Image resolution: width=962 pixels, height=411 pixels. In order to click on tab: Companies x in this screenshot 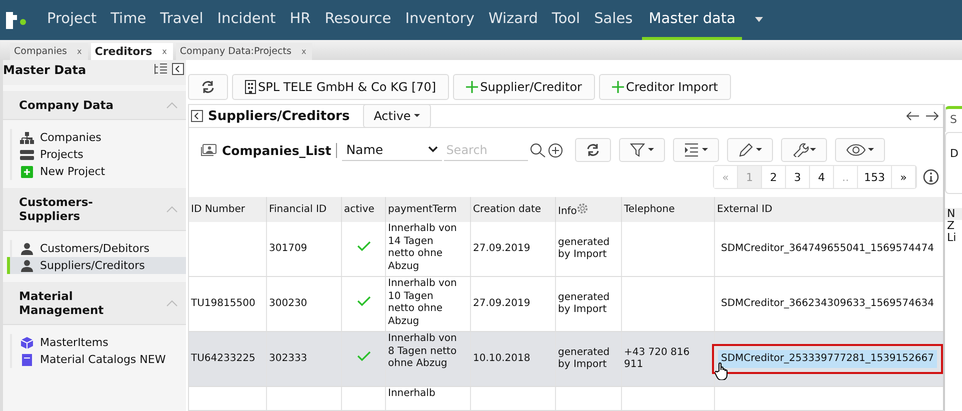, I will do `click(49, 51)`.